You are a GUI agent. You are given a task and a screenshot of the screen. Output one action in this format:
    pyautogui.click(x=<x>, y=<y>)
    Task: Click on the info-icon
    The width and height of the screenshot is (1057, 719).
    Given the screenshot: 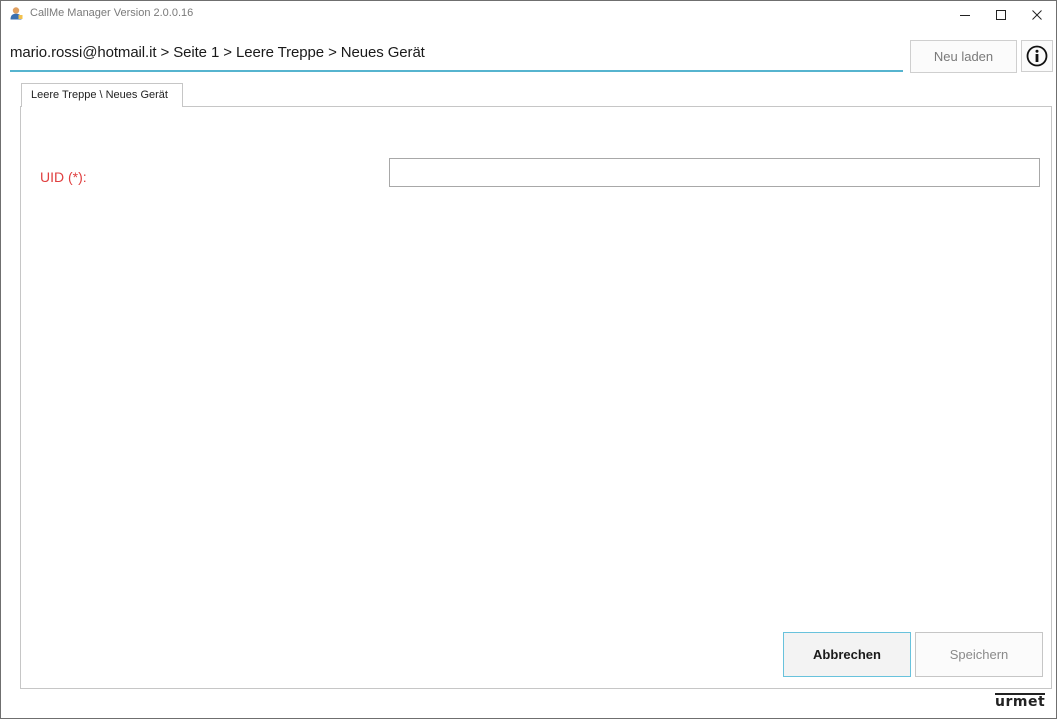 What is the action you would take?
    pyautogui.click(x=1037, y=56)
    